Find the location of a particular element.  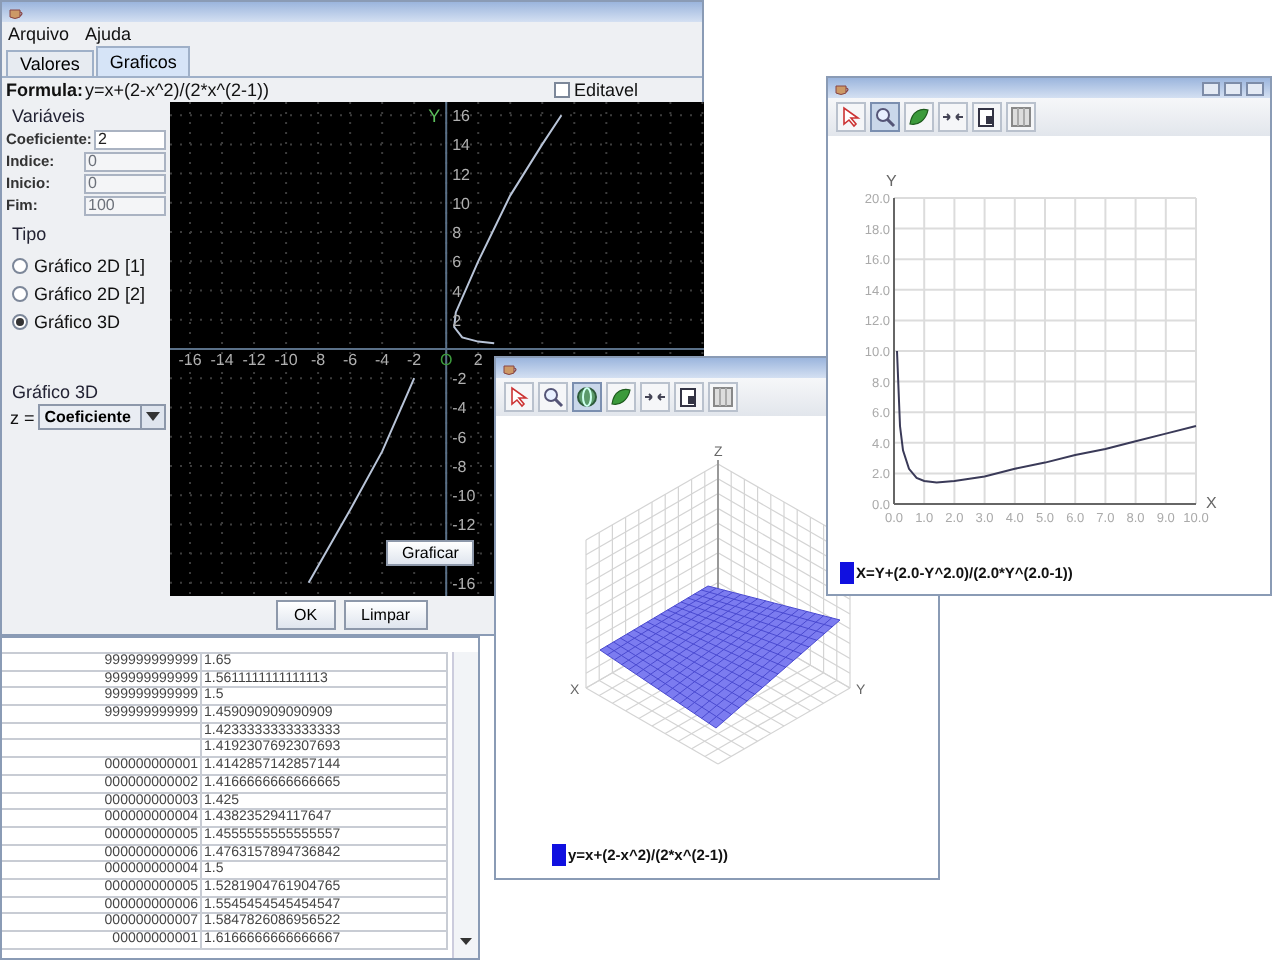

down-arrow-icon is located at coordinates (466, 941).